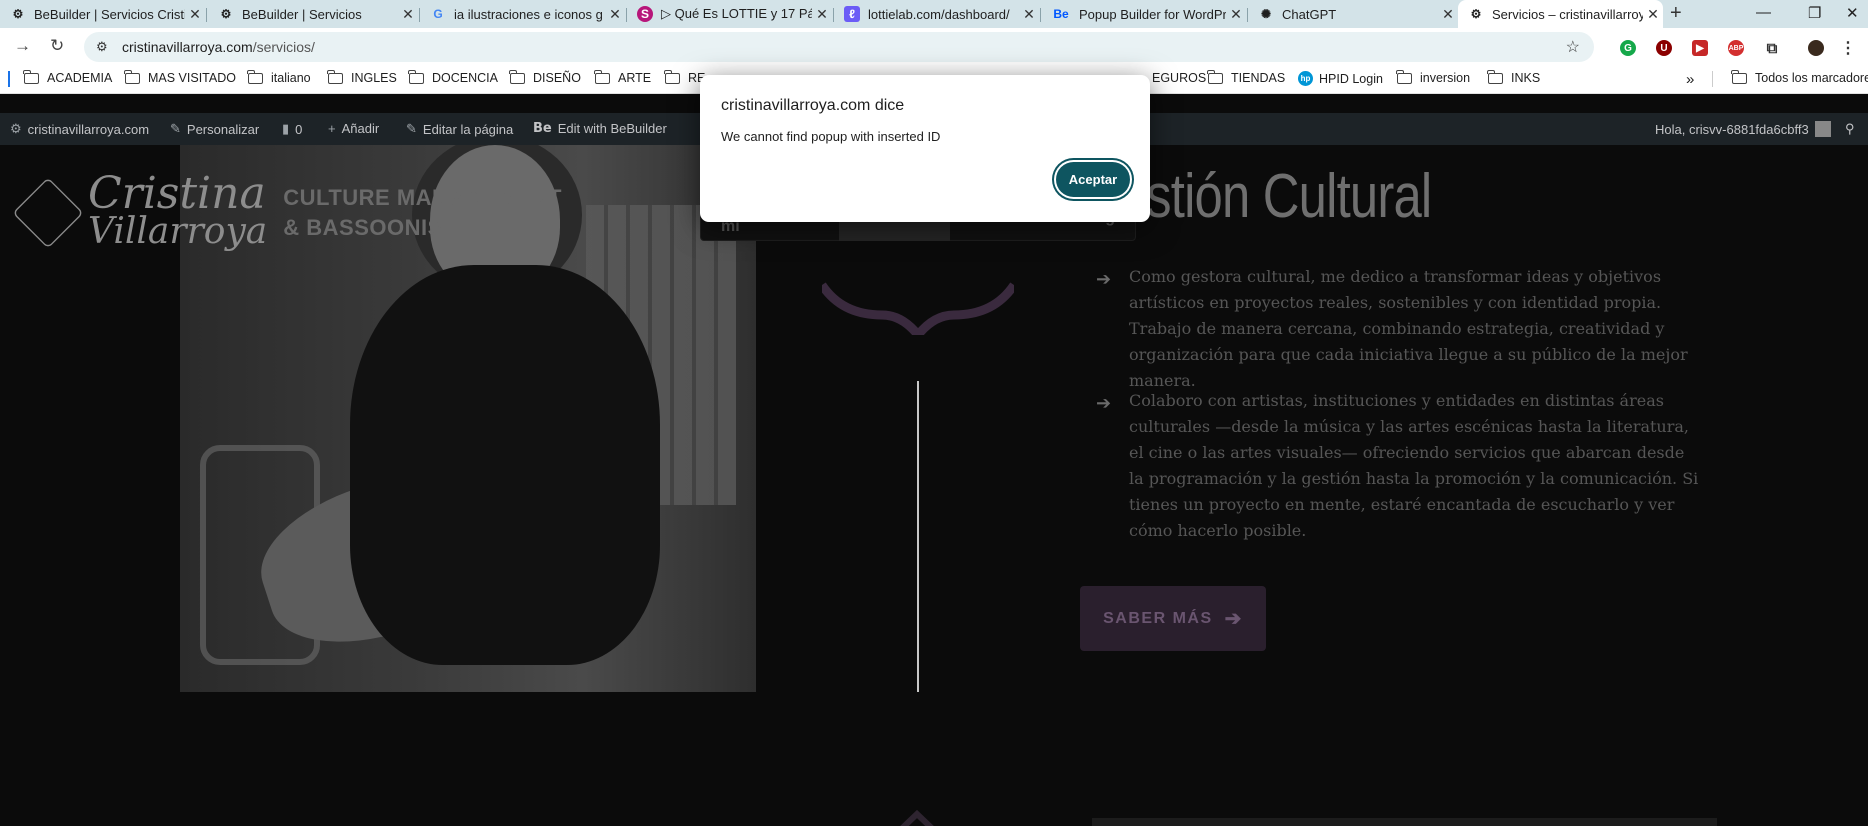 Image resolution: width=1868 pixels, height=826 pixels. What do you see at coordinates (104, 47) in the screenshot?
I see `site-info-icon: ⚙` at bounding box center [104, 47].